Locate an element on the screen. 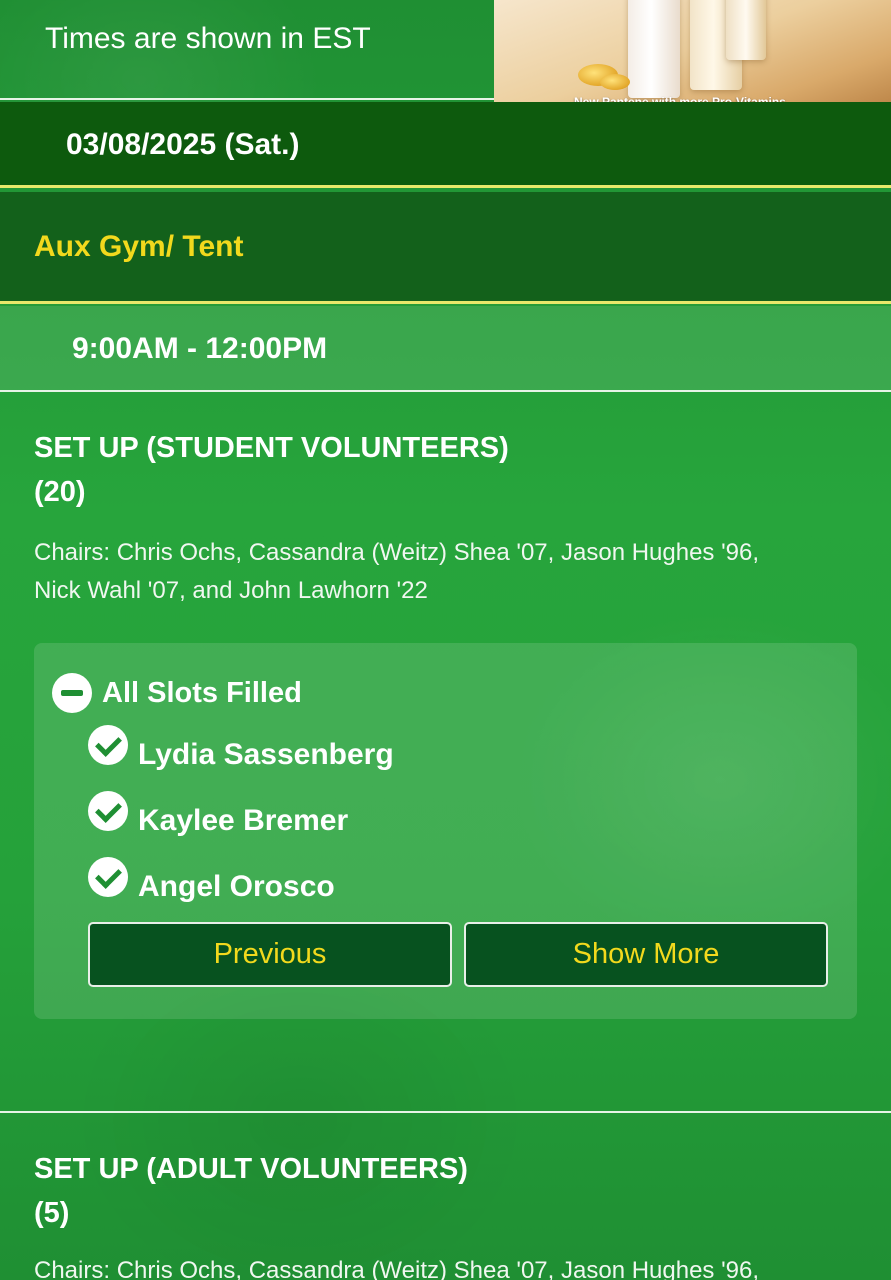  date-header: 03/08/2025 (Sat.) is located at coordinates (445, 145).